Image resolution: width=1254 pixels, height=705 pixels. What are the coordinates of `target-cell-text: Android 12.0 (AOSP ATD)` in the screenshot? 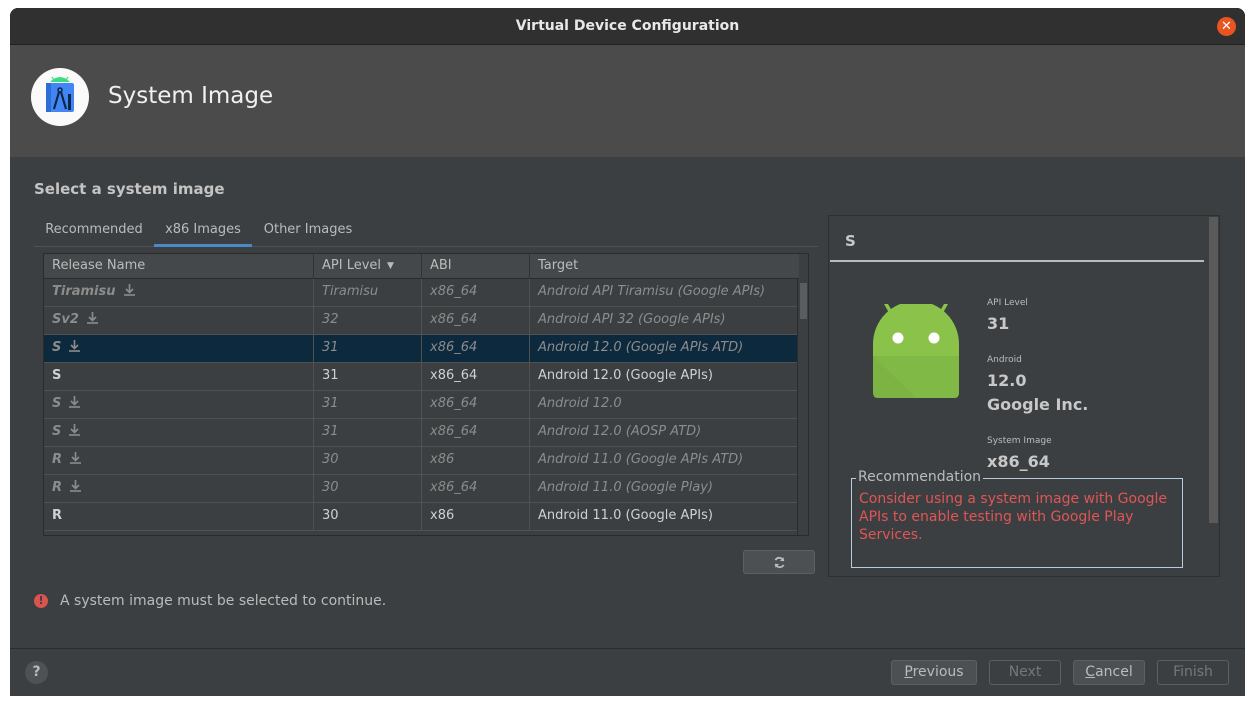 It's located at (620, 431).